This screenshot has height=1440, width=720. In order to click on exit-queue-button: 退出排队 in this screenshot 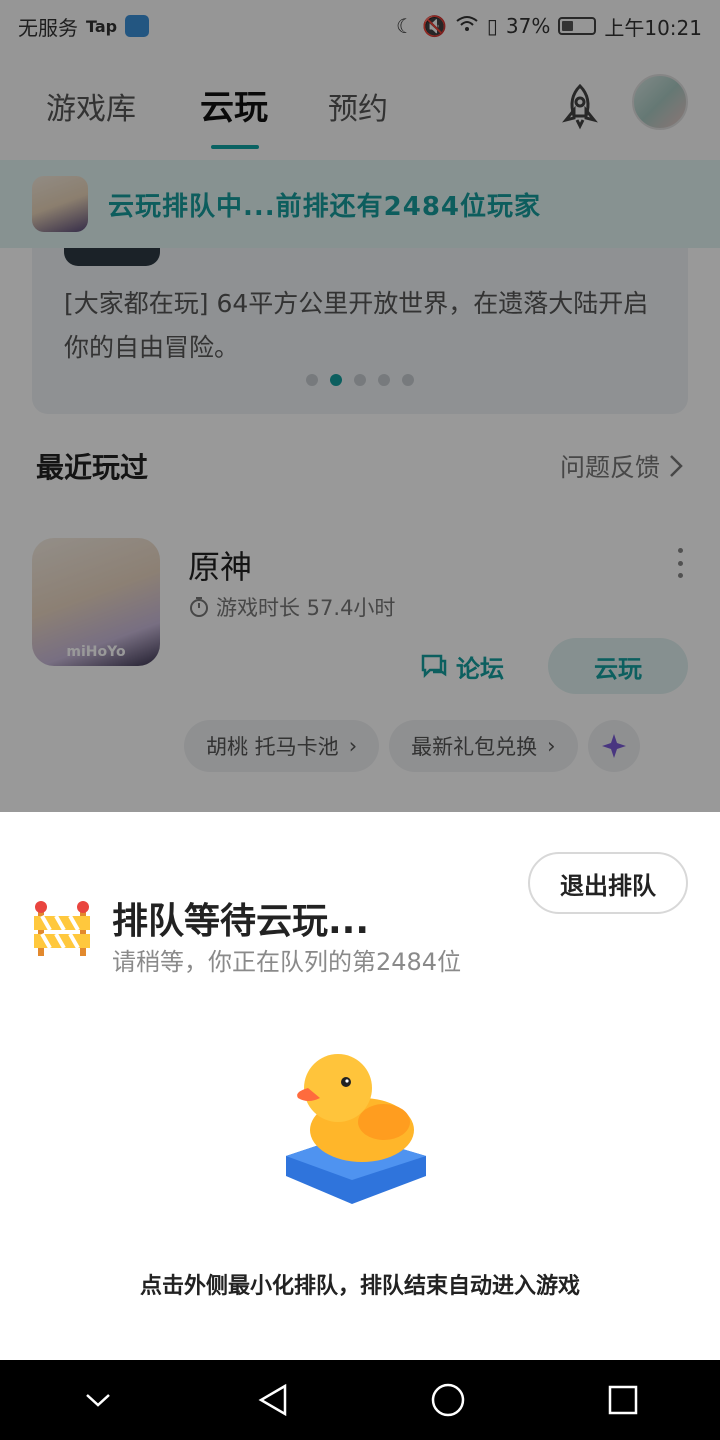, I will do `click(608, 883)`.